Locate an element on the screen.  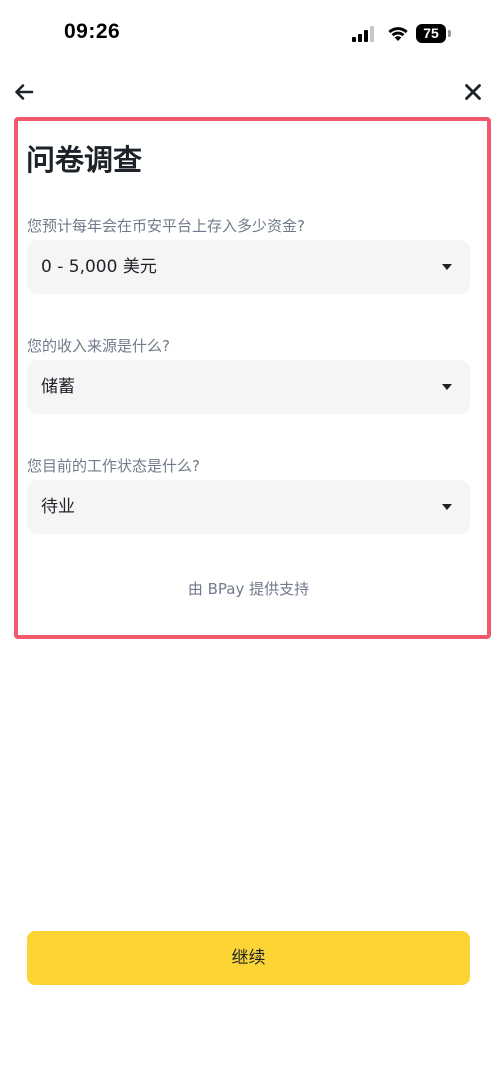
close-icon is located at coordinates (473, 92).